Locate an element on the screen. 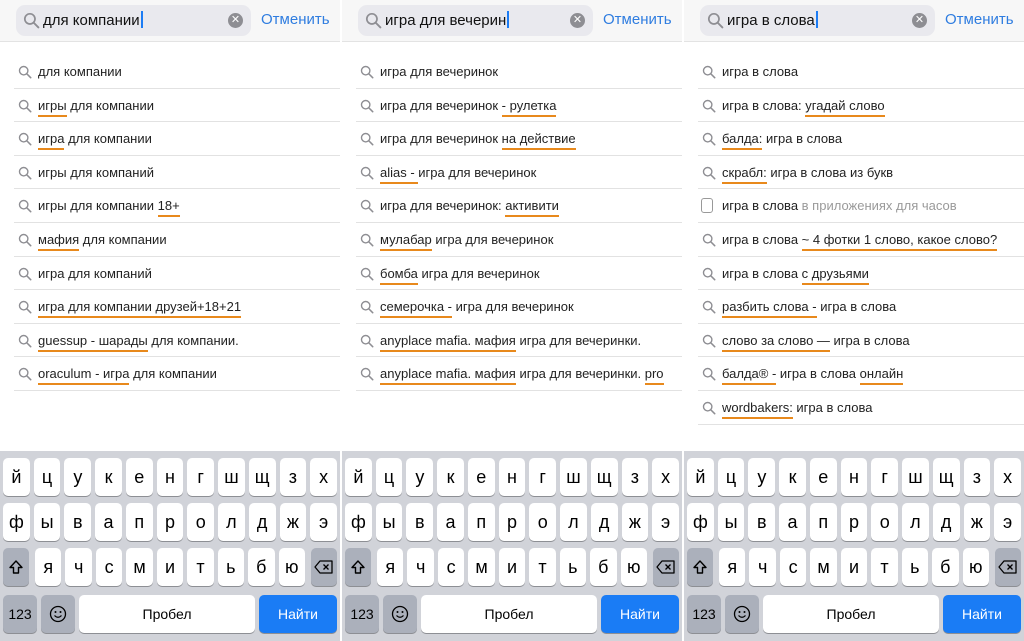 This screenshot has height=641, width=1024. key-letter: ц is located at coordinates (731, 477).